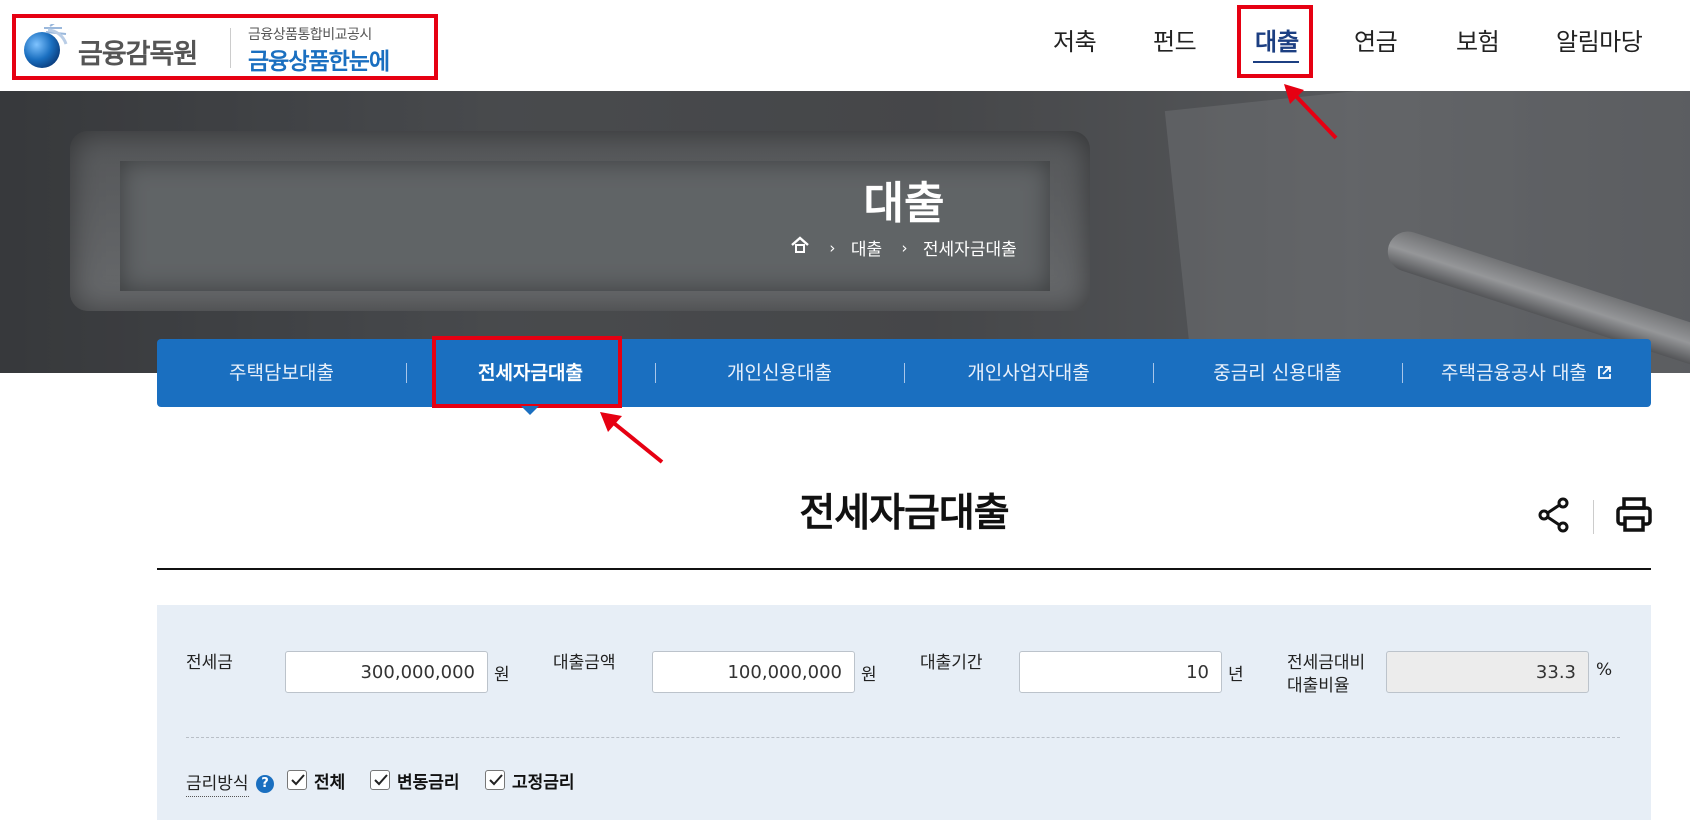 The height and width of the screenshot is (820, 1690). I want to click on nav-insurance: 보험, so click(1478, 39).